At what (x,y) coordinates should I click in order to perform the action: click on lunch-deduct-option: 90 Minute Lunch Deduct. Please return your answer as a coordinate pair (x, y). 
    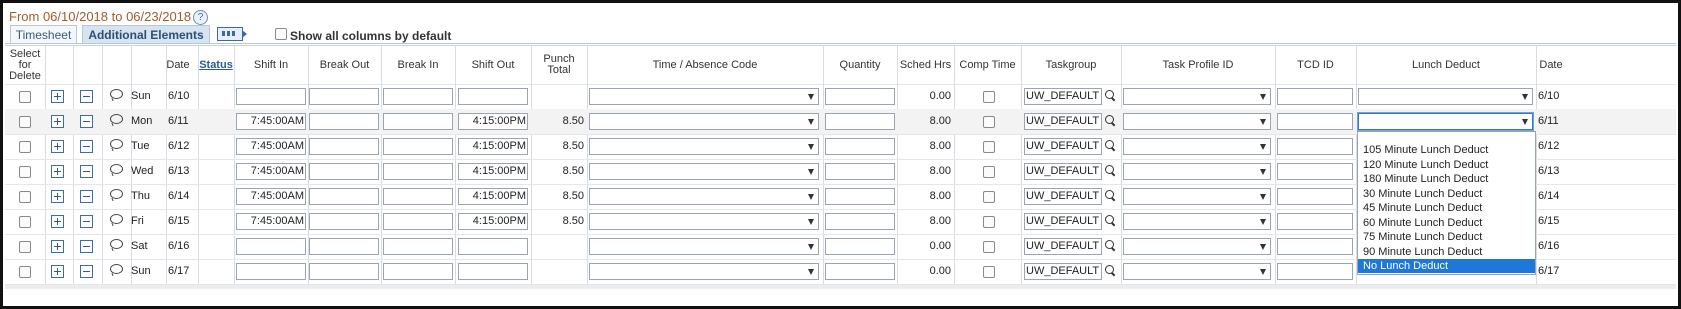
    Looking at the image, I should click on (1446, 252).